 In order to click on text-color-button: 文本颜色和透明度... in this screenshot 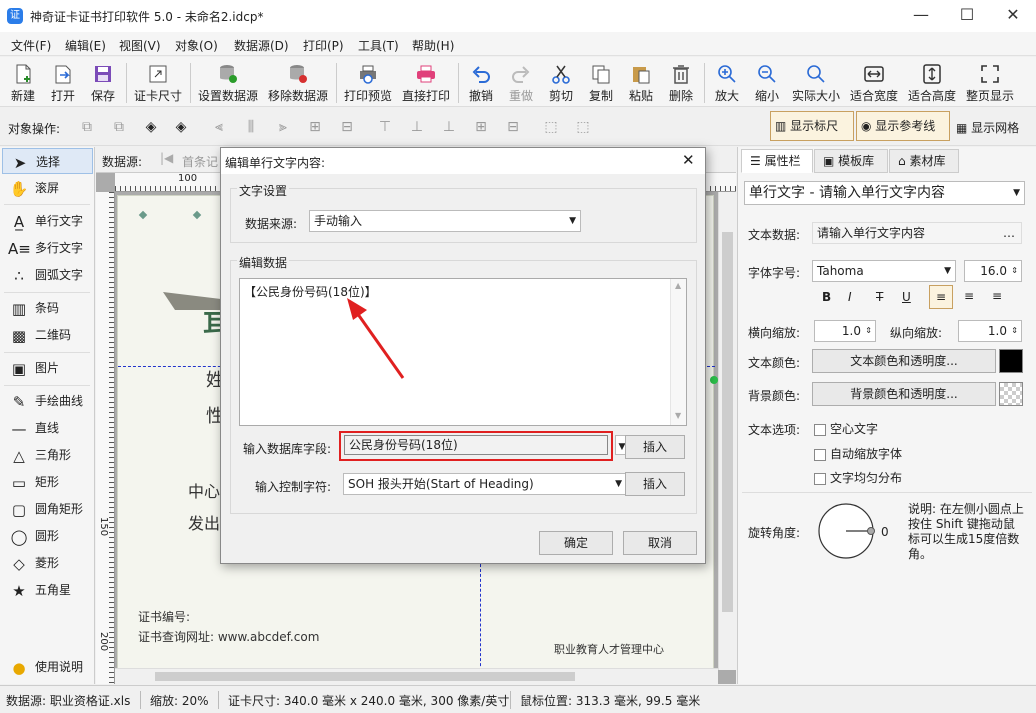, I will do `click(904, 361)`.